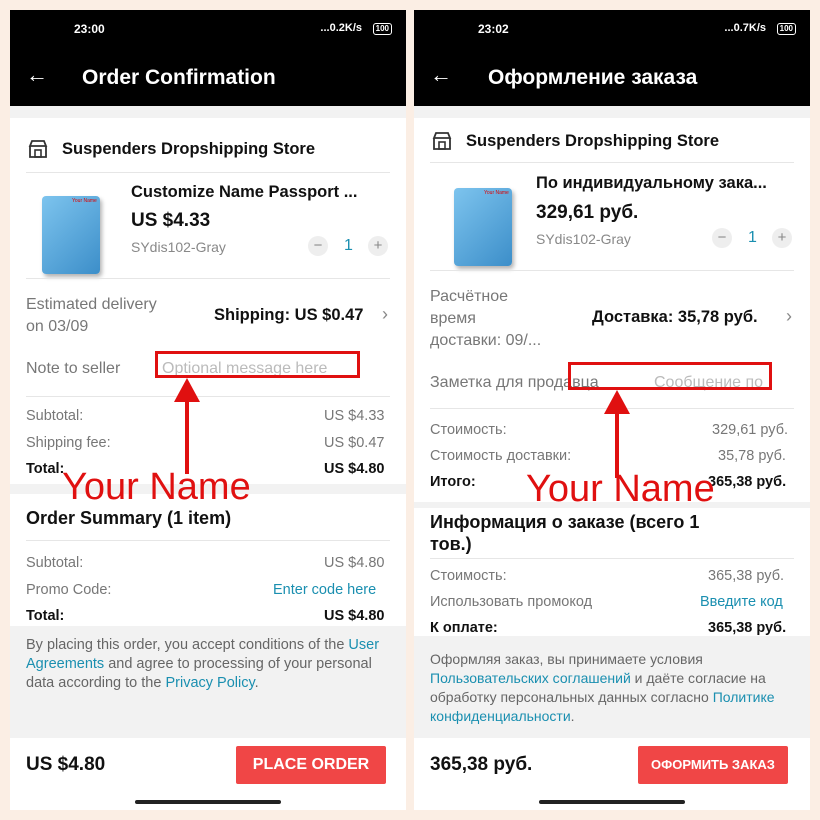 The width and height of the screenshot is (820, 820). I want to click on shipping-cost: Доставка: 35,78 руб., so click(675, 317).